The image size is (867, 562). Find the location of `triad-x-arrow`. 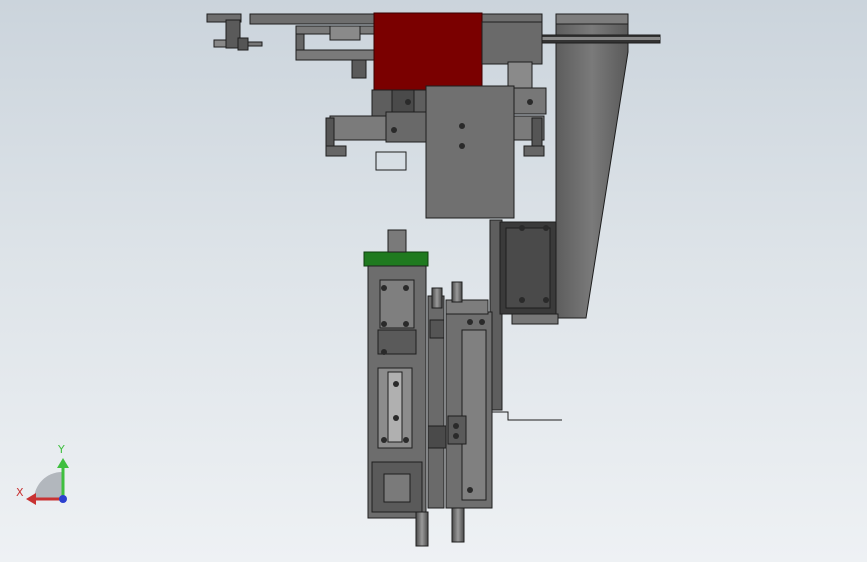

triad-x-arrow is located at coordinates (31, 499).